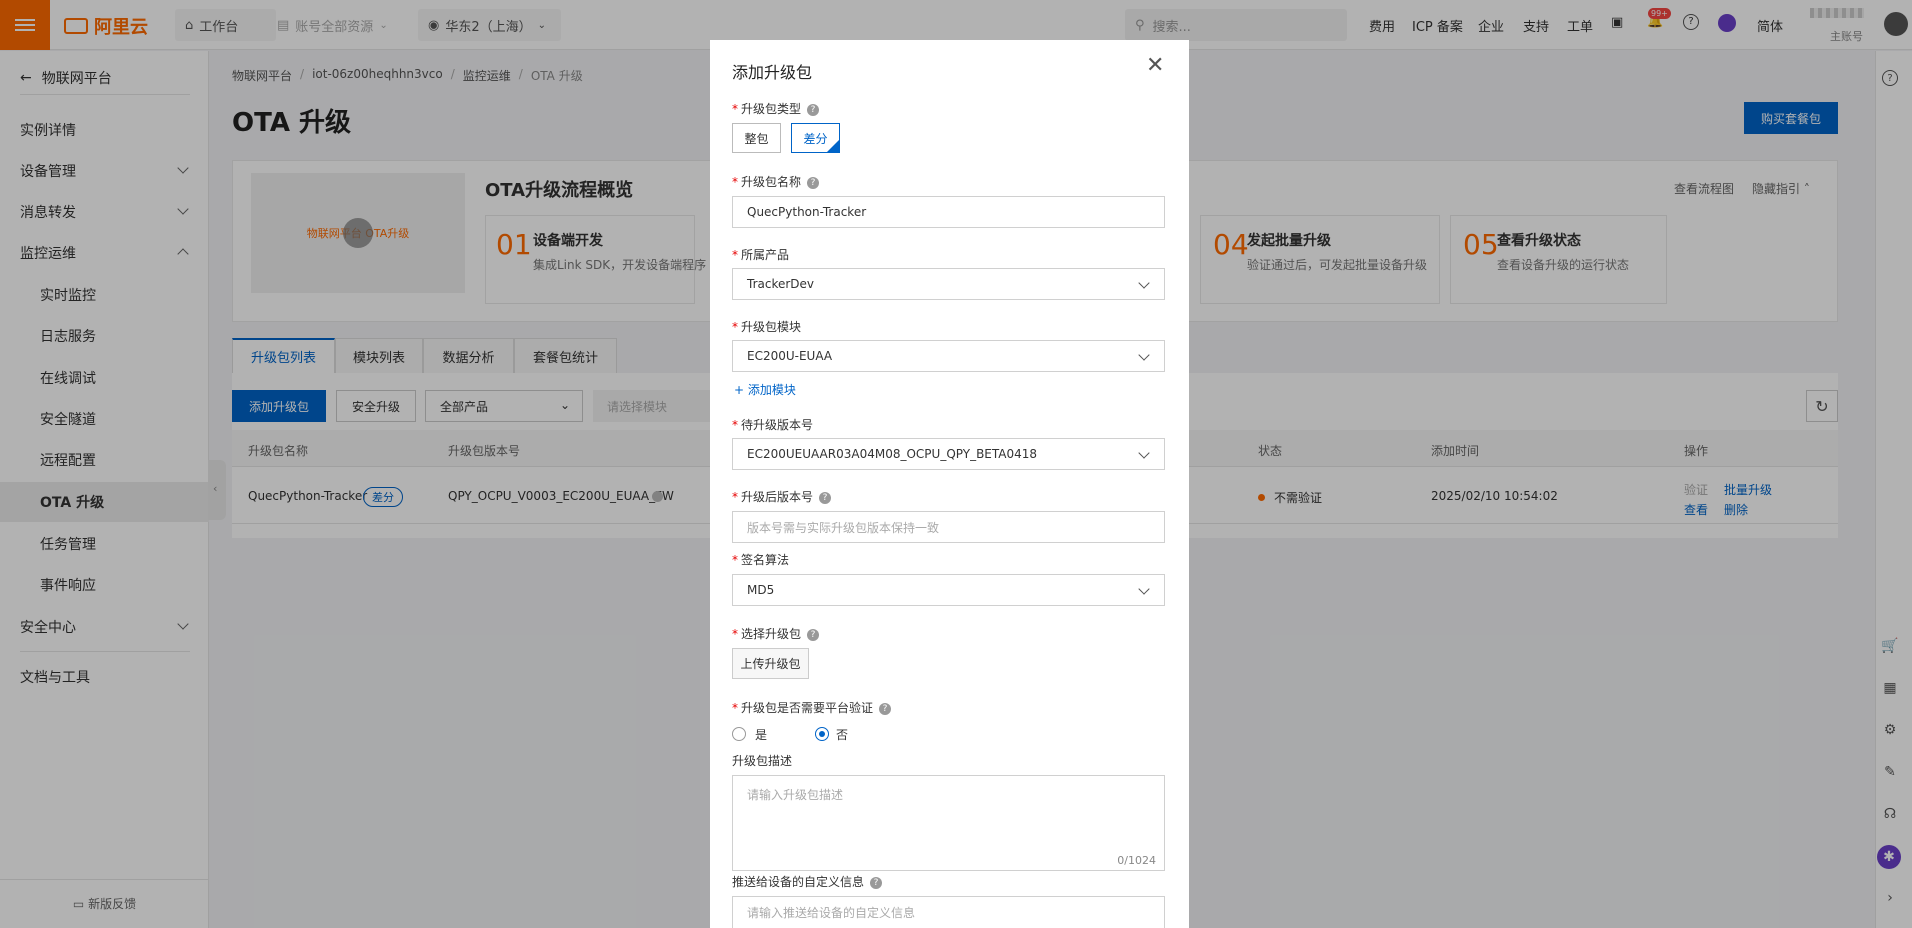  Describe the element at coordinates (776, 181) in the screenshot. I see `name-label: * 升级包名称?` at that location.